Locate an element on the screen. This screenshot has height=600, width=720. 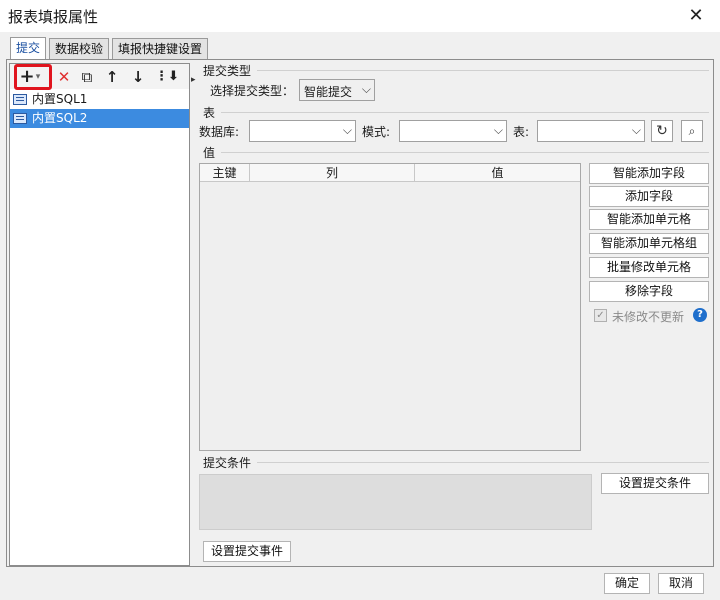
list-item-label: 内置SQL1 is located at coordinates (60, 99).